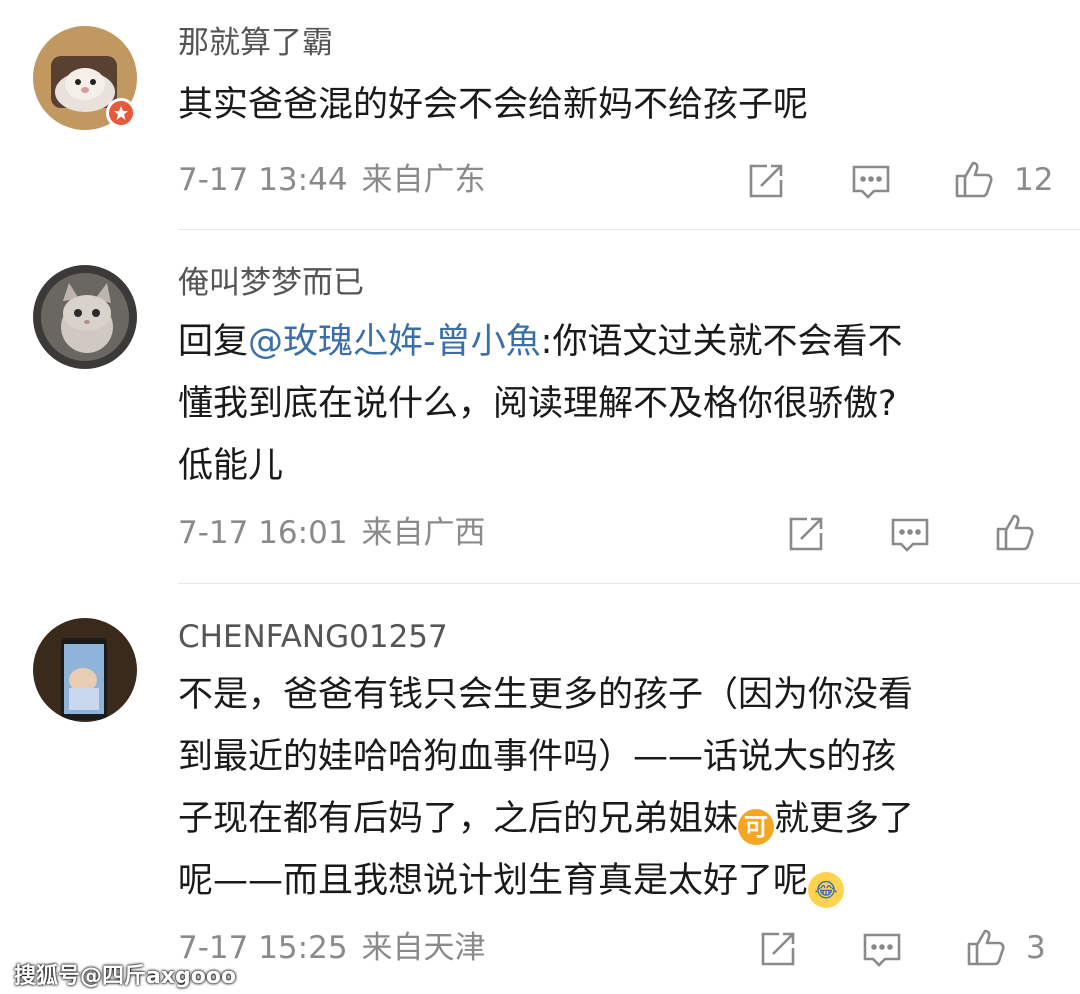 The image size is (1080, 994). I want to click on comment-line: 回复@玫瑰尐姩-曾小魚:你语文过关就不会看不, so click(618, 342).